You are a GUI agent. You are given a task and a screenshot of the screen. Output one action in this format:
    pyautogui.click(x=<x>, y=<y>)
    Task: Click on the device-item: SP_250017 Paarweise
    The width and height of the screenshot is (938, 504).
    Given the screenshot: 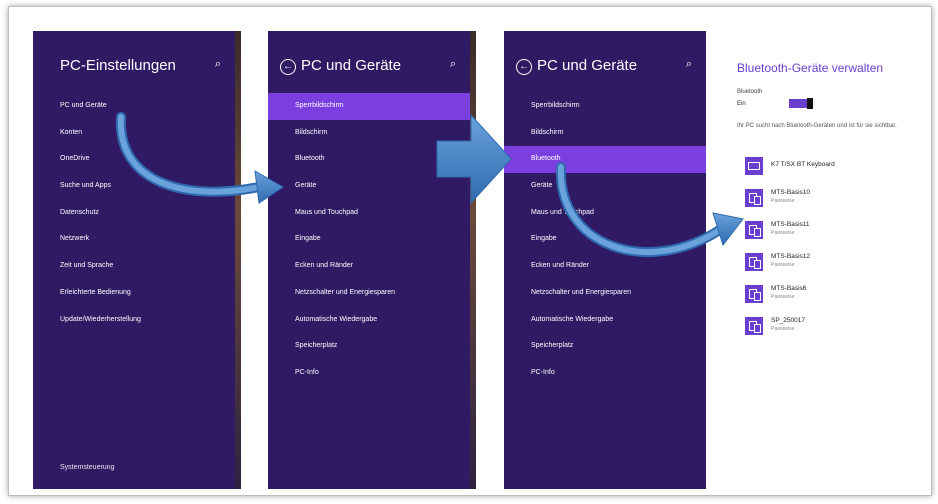 What is the action you would take?
    pyautogui.click(x=840, y=329)
    